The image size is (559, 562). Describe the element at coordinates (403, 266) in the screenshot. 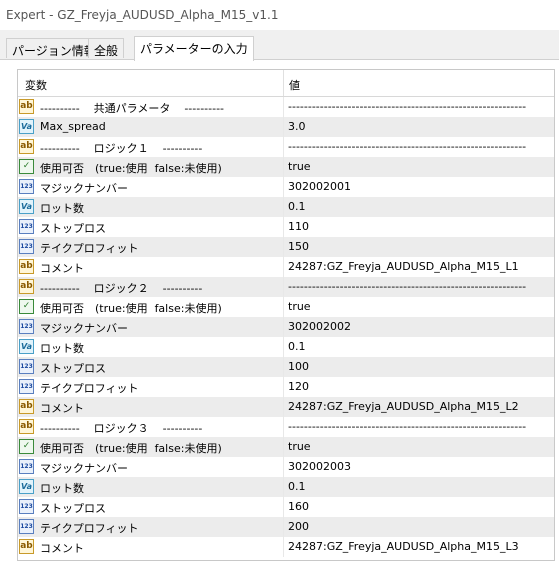

I see `parameter-value: 24287:GZ_Freyja_AUDUSD_Alpha_M15_L1` at that location.